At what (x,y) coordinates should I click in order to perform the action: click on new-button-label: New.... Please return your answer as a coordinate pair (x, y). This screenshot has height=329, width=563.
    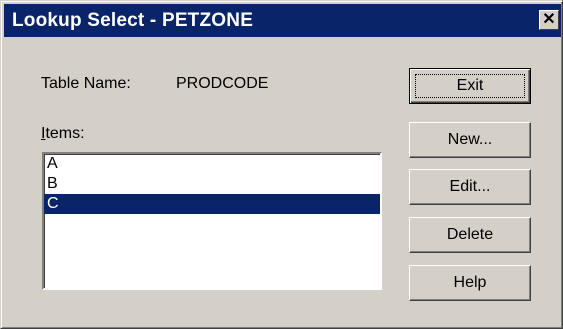
    Looking at the image, I should click on (470, 139).